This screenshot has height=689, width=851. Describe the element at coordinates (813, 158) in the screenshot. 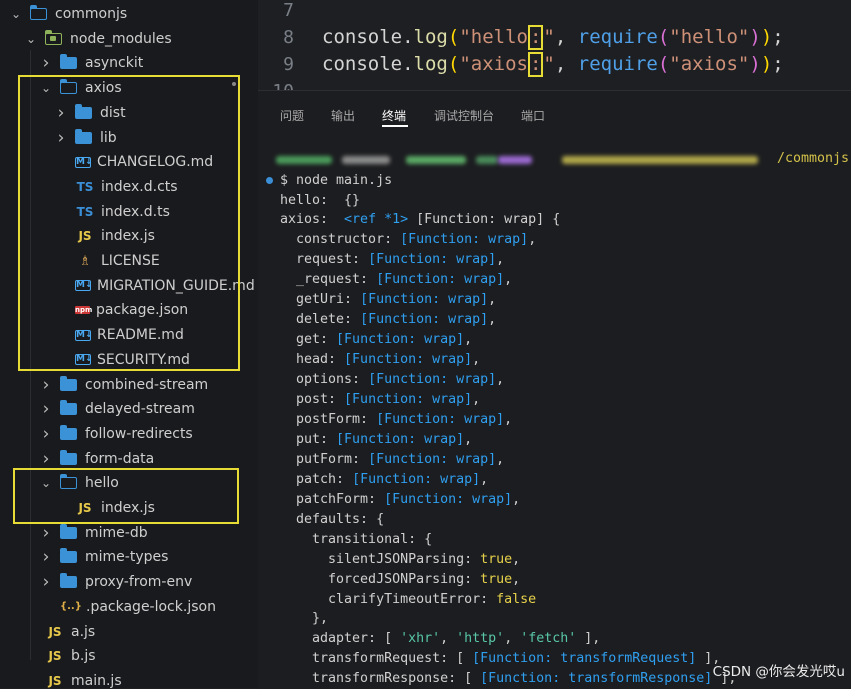

I see `terminal-path-suffix: /commonjs` at that location.